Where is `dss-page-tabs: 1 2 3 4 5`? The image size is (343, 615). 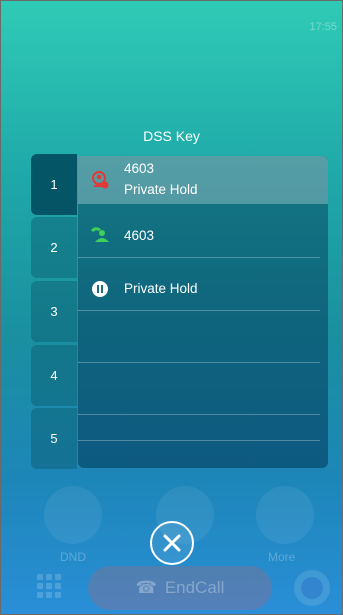
dss-page-tabs: 1 2 3 4 5 is located at coordinates (54, 311).